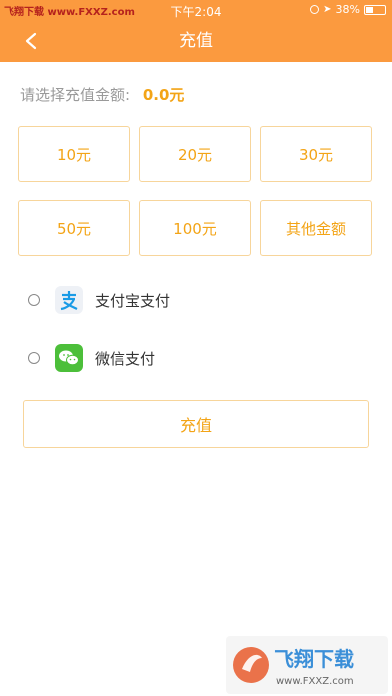 The height and width of the screenshot is (696, 392). I want to click on nav-bar: 充值, so click(196, 41).